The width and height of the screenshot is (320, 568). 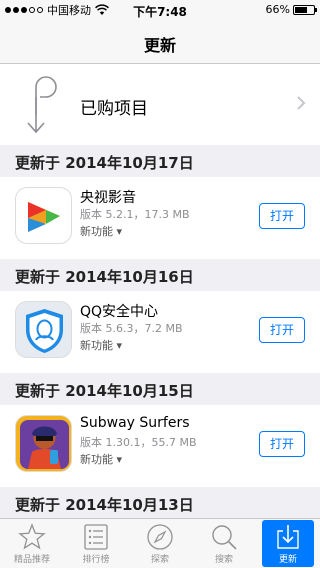 I want to click on tab-label: 搜索, so click(x=223, y=560).